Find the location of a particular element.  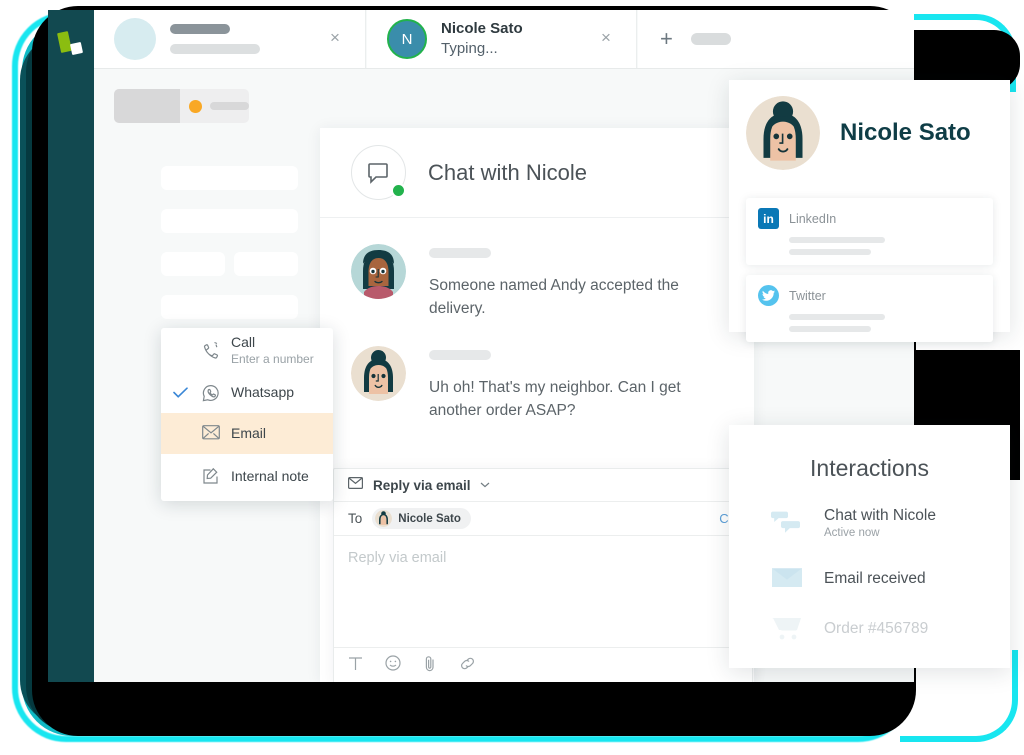

menu-item-label: Call is located at coordinates (243, 341).